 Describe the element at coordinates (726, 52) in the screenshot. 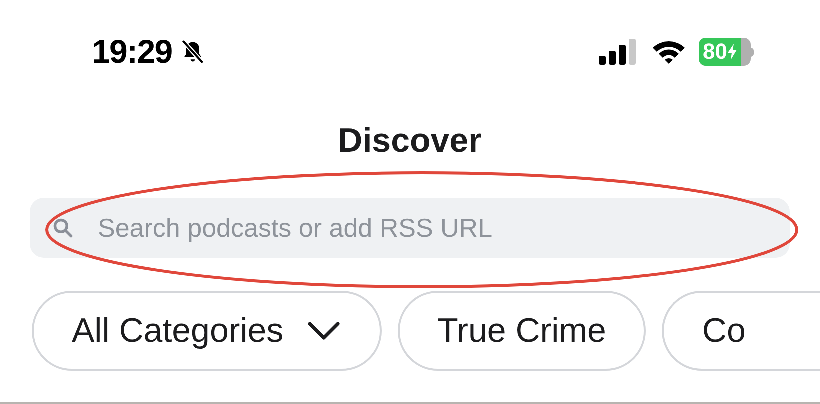

I see `battery-indicator: 80` at that location.